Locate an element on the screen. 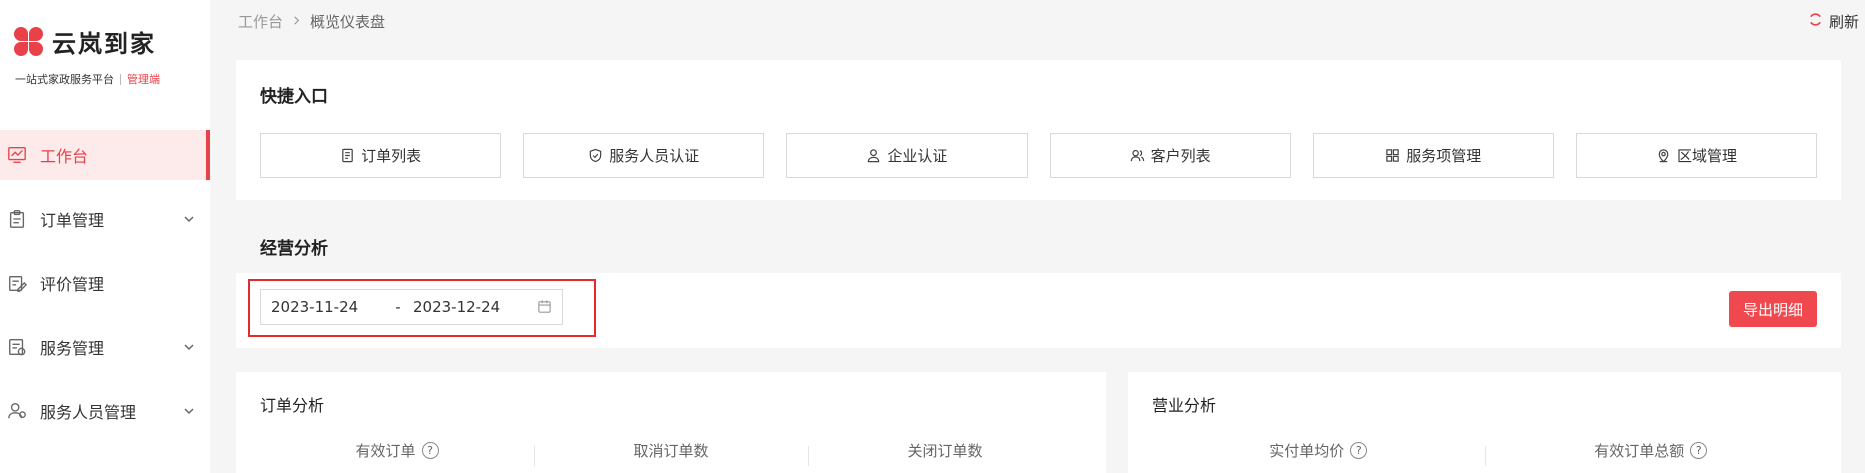  date-range-picker: 2023-11-24 - 2023-12-24 is located at coordinates (411, 306).